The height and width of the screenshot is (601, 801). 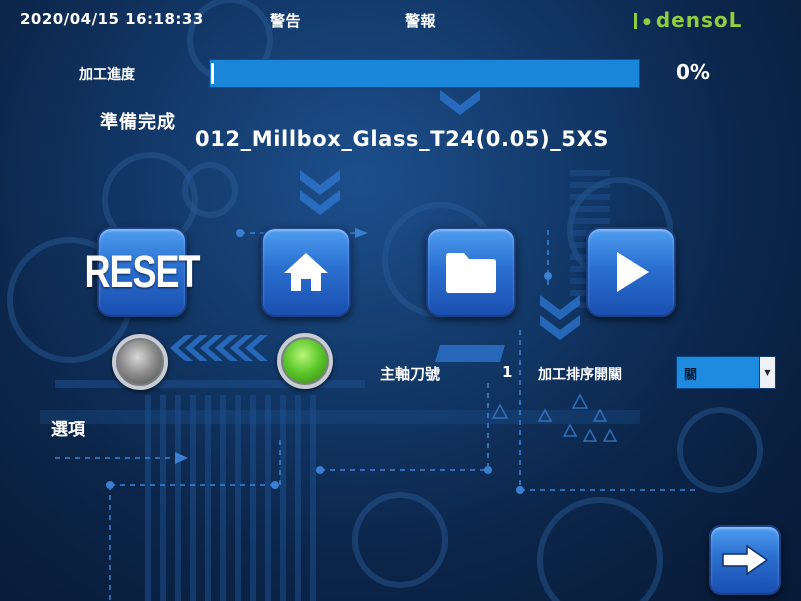 I want to click on spindle-tool-label: 主軸刀號, so click(x=410, y=374).